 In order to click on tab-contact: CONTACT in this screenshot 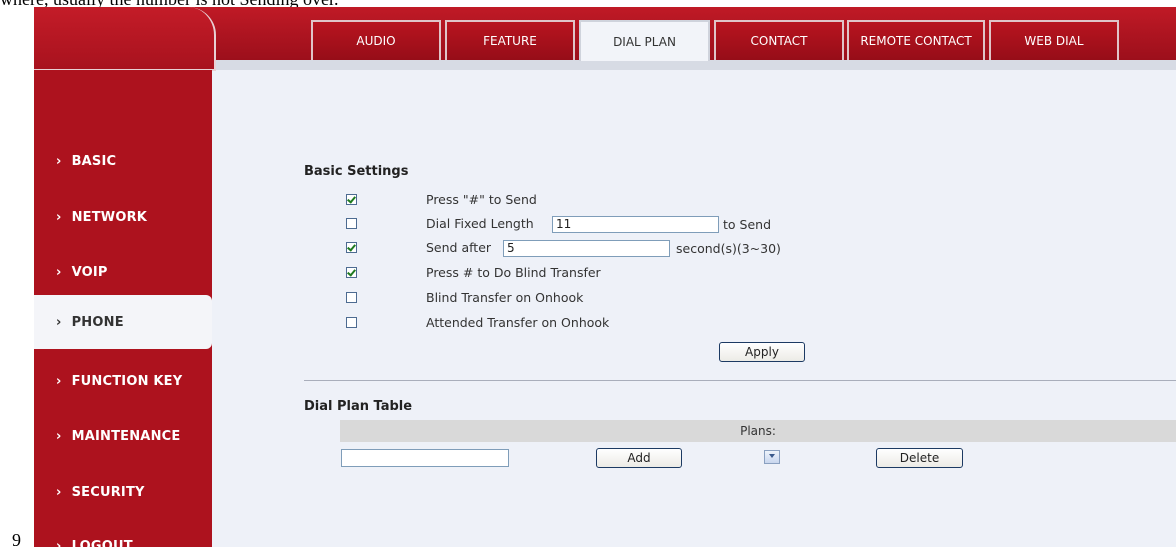, I will do `click(779, 40)`.